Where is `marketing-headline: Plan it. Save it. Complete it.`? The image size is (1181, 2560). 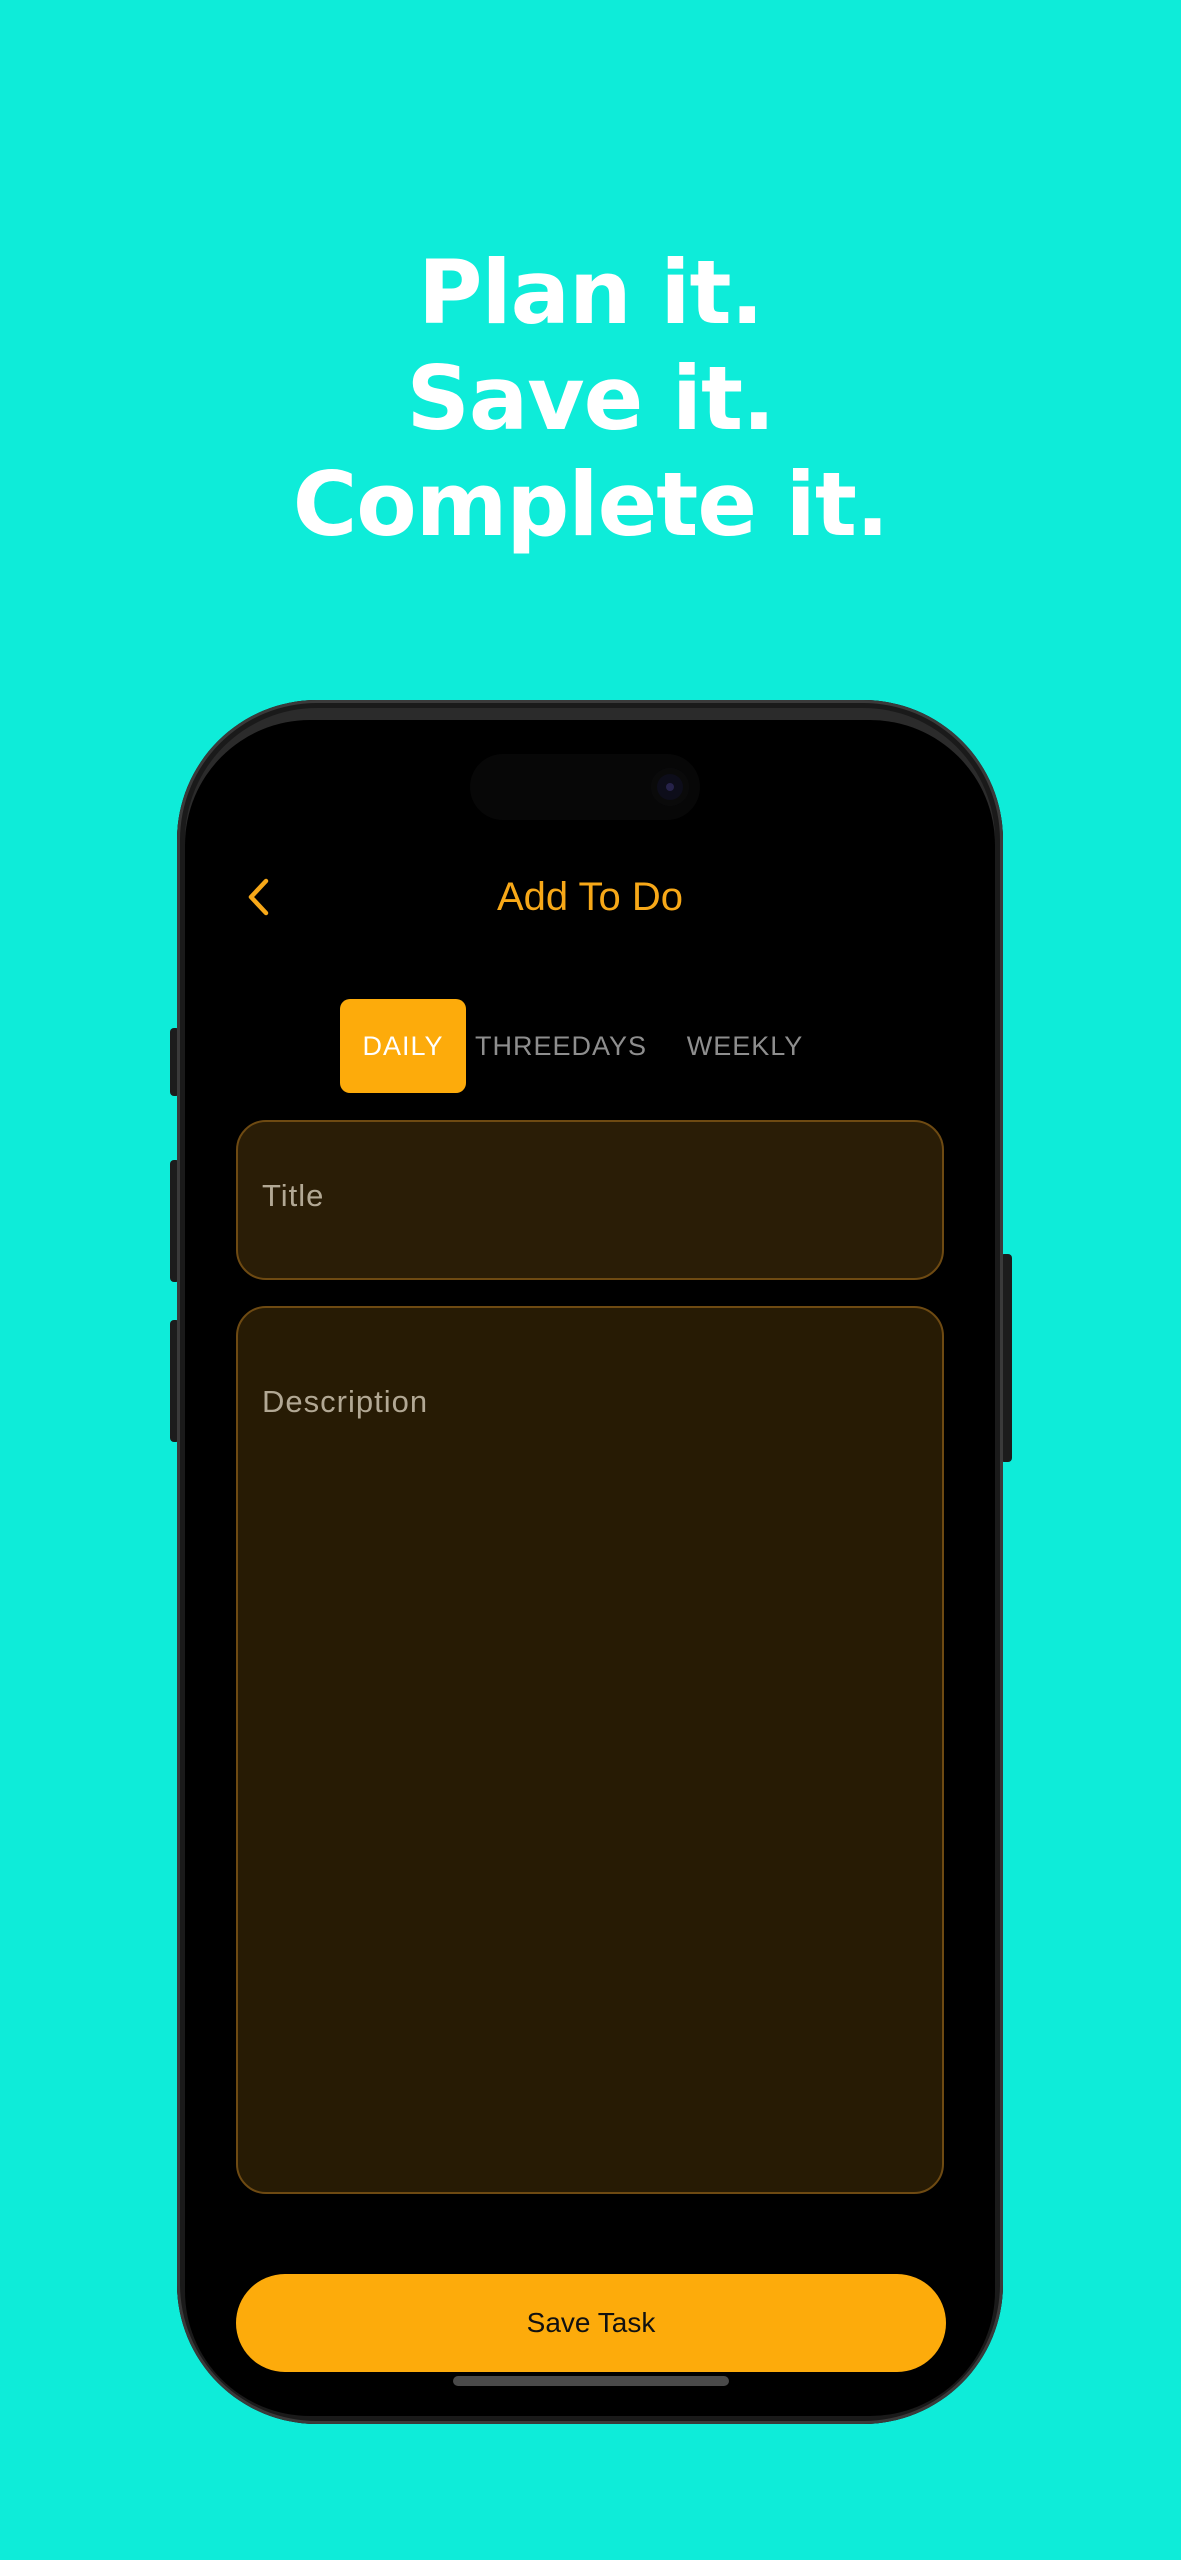 marketing-headline: Plan it. Save it. Complete it. is located at coordinates (590, 399).